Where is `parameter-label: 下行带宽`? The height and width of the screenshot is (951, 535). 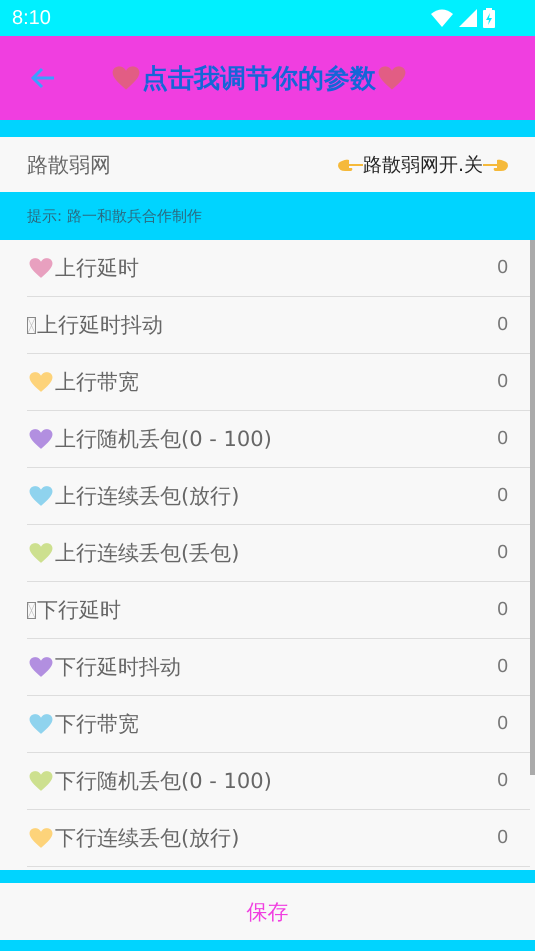
parameter-label: 下行带宽 is located at coordinates (97, 724).